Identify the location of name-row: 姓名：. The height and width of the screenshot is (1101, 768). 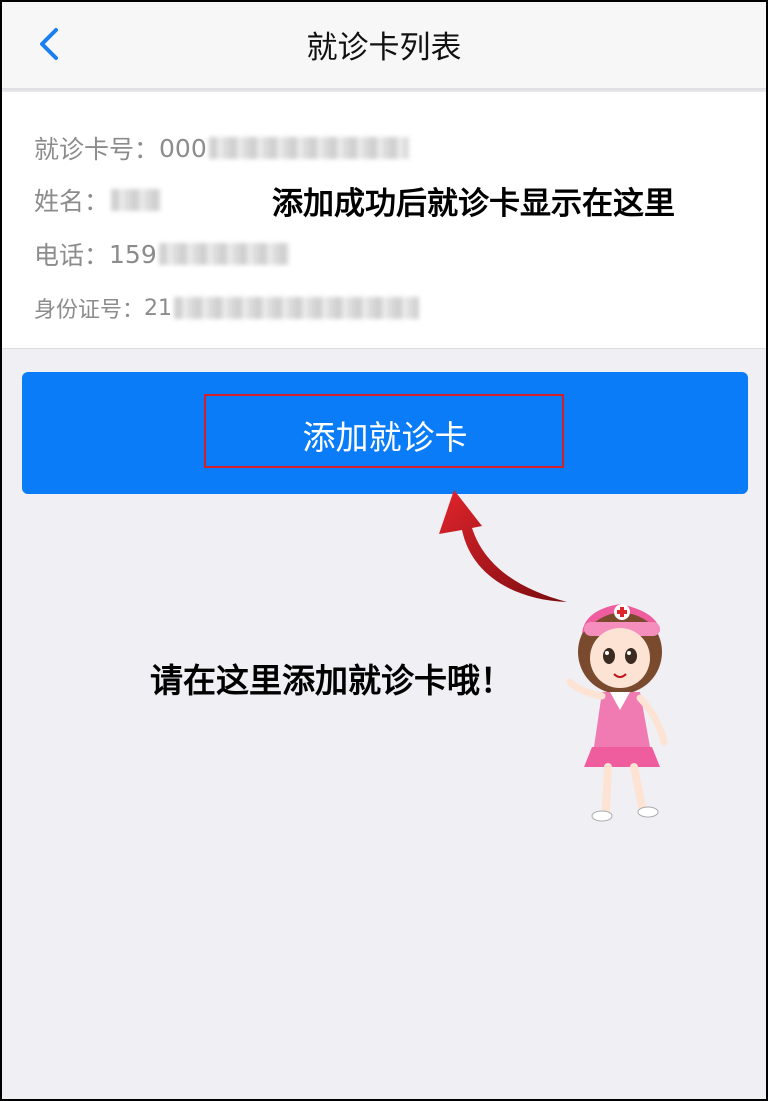
(98, 200).